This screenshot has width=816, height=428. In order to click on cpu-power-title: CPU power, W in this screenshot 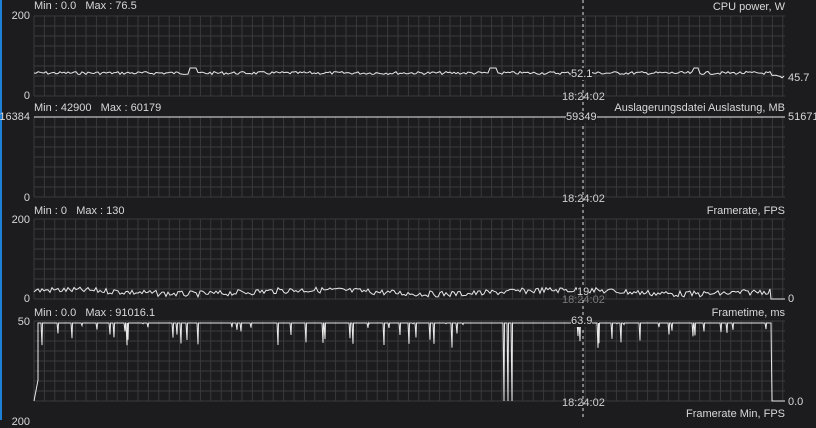, I will do `click(748, 7)`.